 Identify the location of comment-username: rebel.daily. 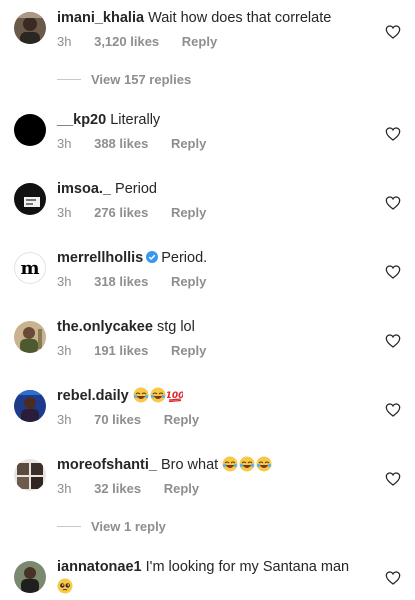
(93, 396).